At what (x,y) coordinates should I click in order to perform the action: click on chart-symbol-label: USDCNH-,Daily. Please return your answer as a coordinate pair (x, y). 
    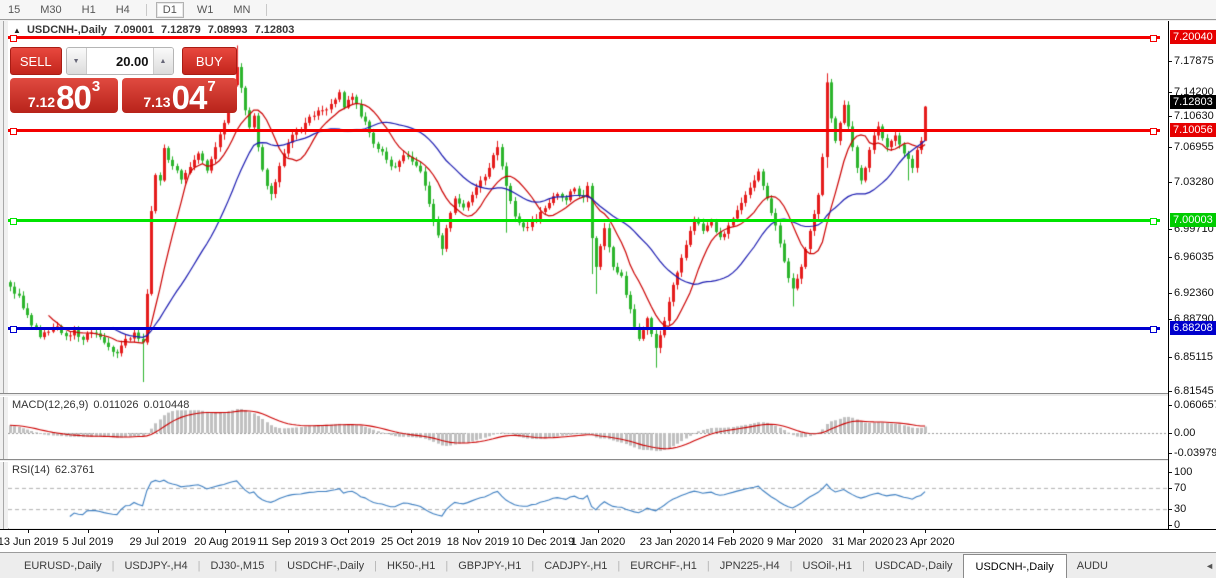
    Looking at the image, I should click on (67, 30).